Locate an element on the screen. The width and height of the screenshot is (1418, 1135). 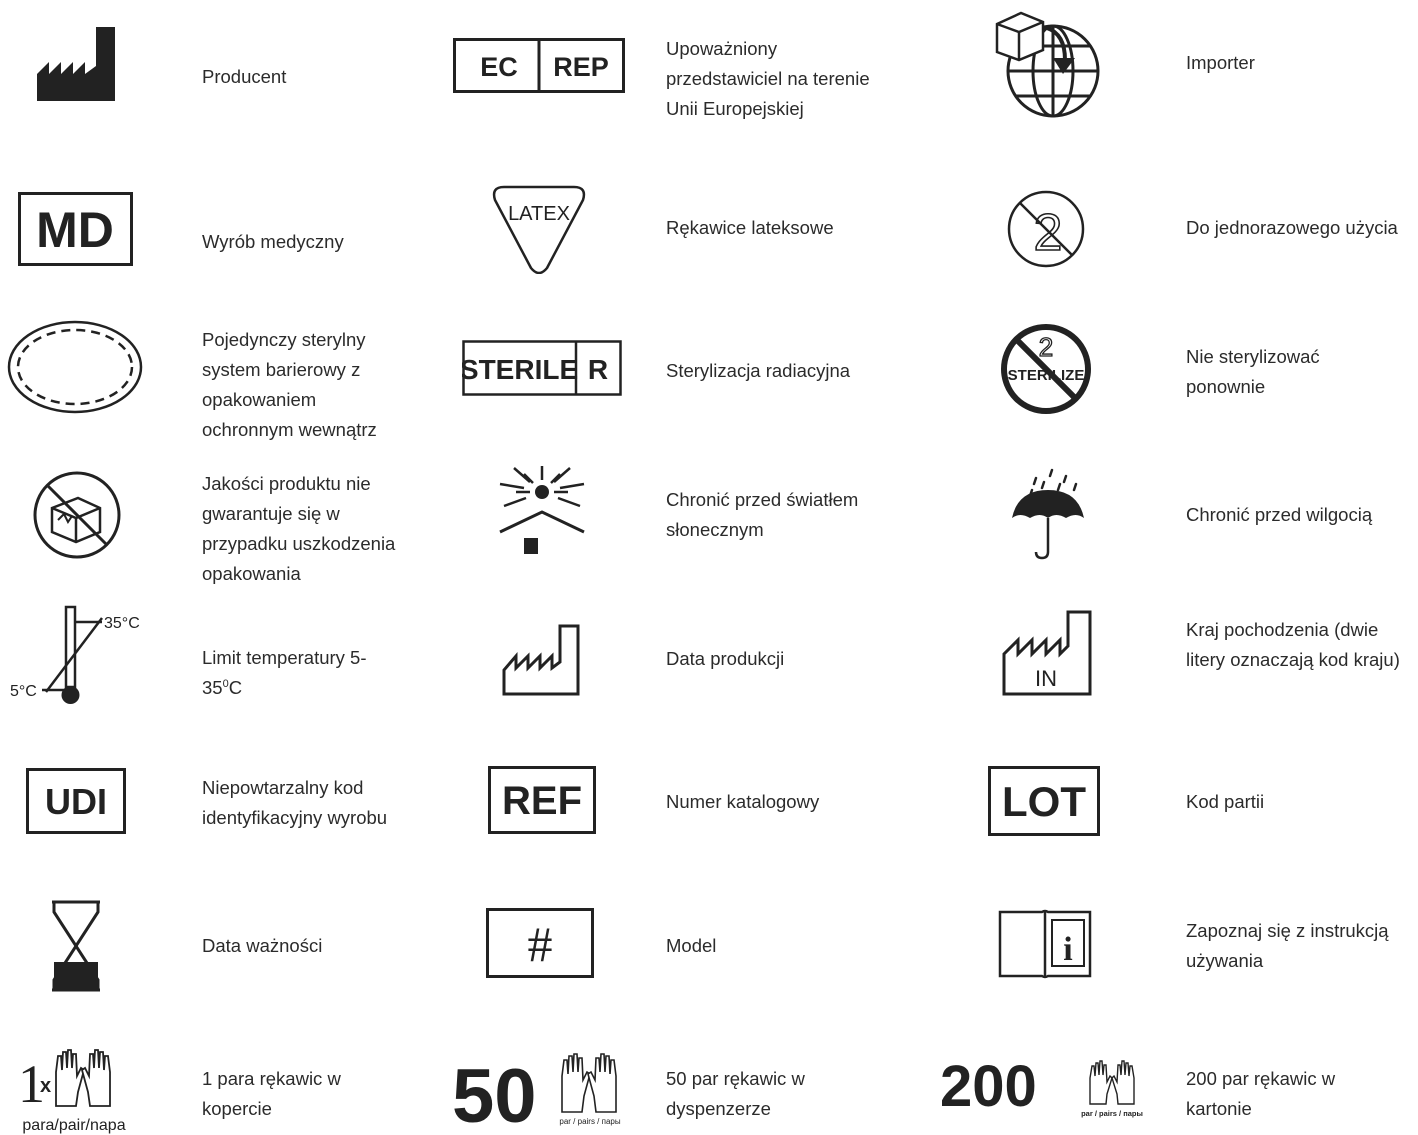
para-pair-text: para/pair/napa is located at coordinates (73, 1125).